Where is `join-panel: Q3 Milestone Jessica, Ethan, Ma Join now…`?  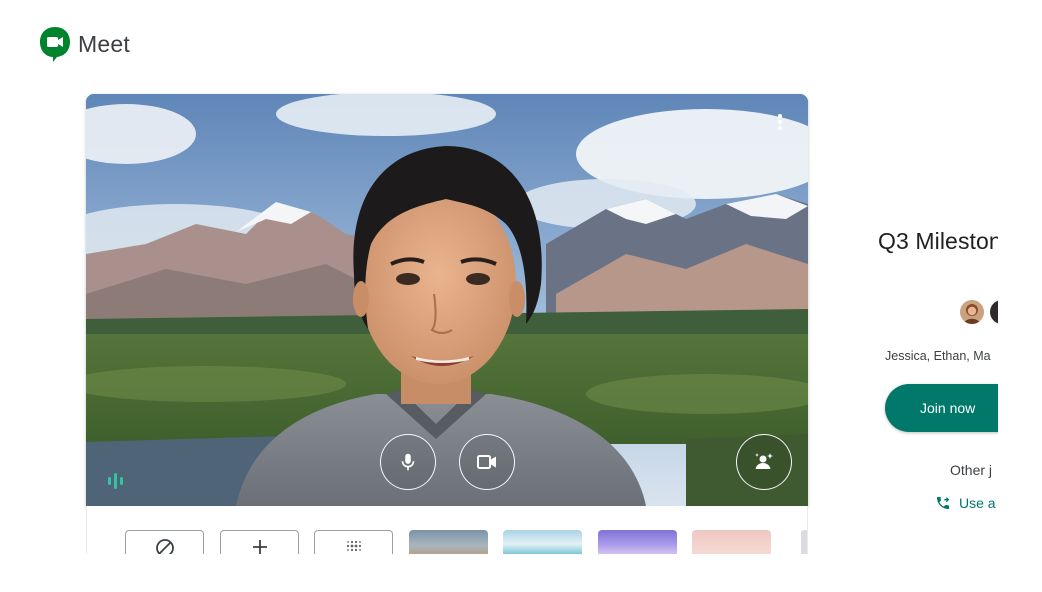 join-panel: Q3 Milestone Jessica, Ethan, Ma Join now… is located at coordinates (938, 296).